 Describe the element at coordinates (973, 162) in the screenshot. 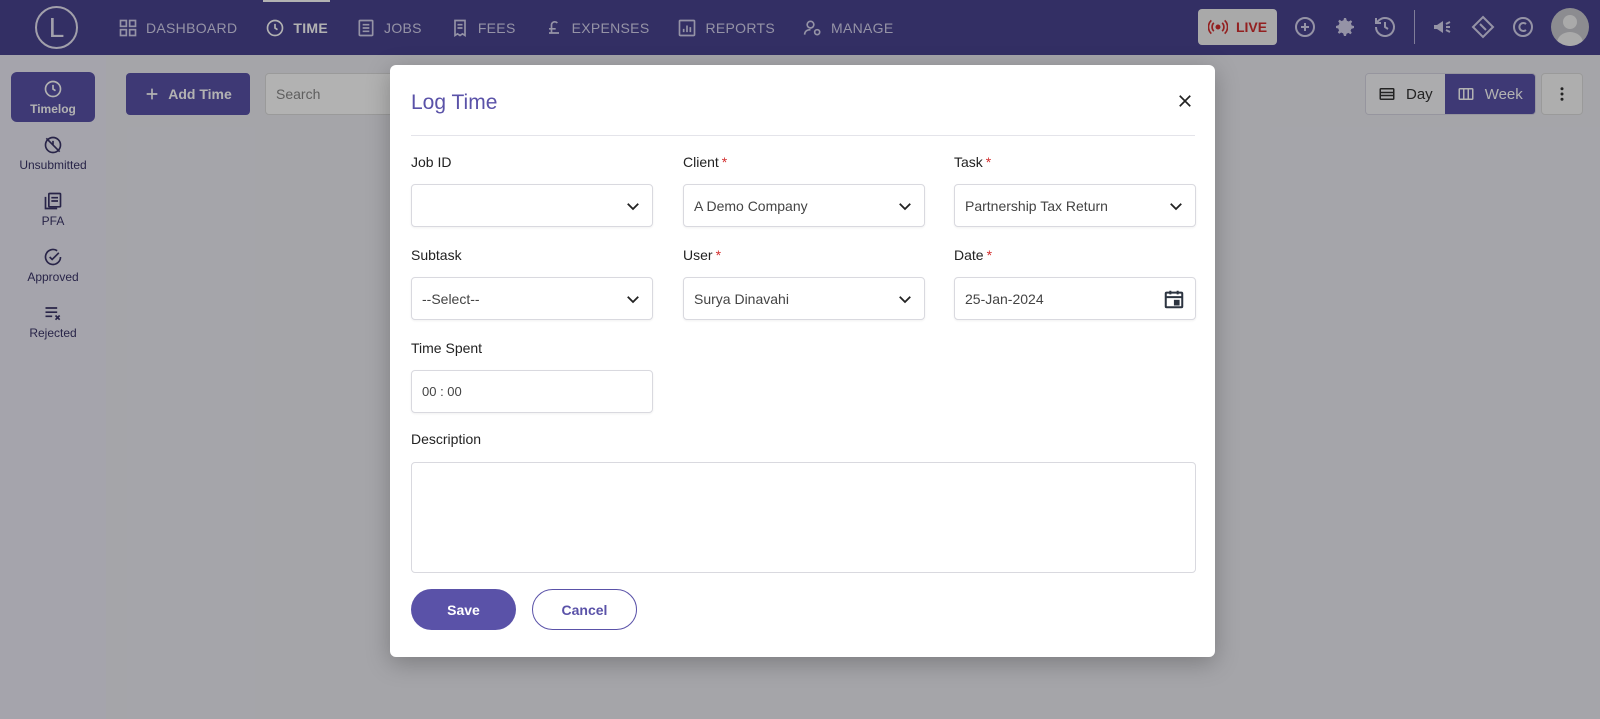

I see `task-label: Task *` at that location.